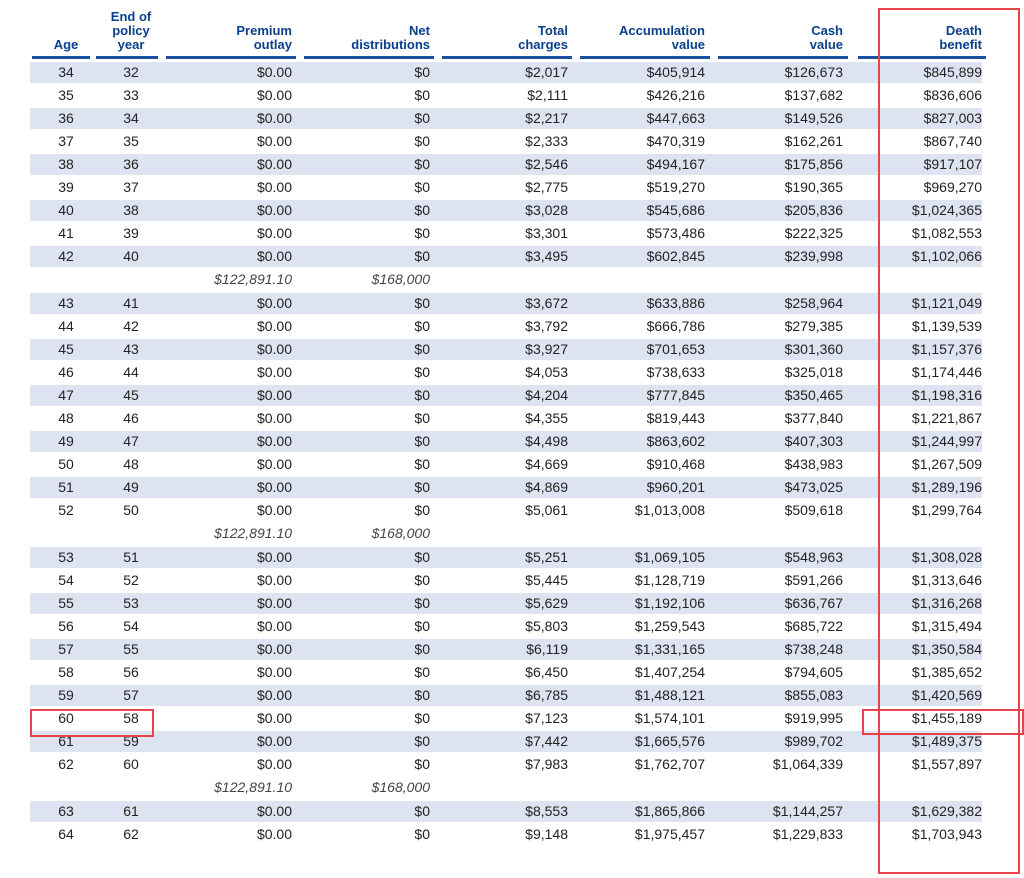 The image size is (1024, 878). What do you see at coordinates (66, 256) in the screenshot?
I see `cell-age: 42` at bounding box center [66, 256].